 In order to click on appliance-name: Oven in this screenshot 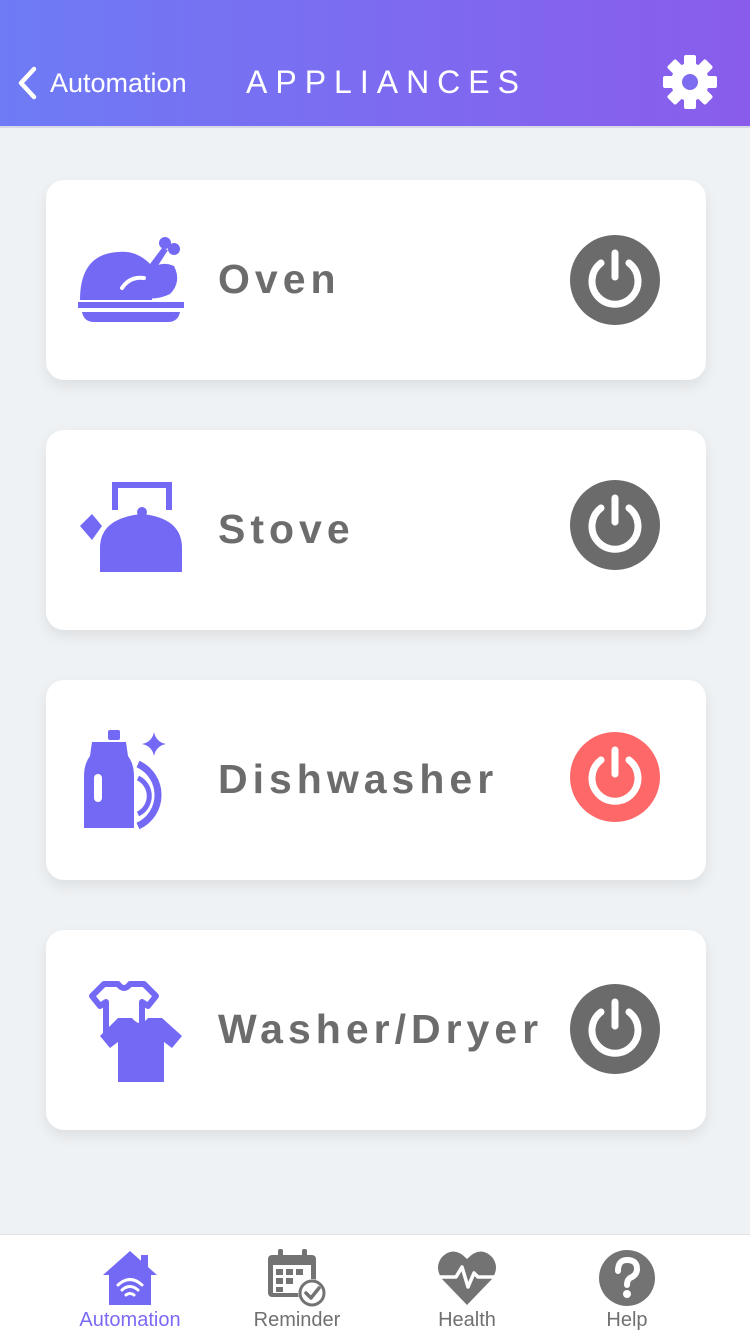, I will do `click(279, 279)`.